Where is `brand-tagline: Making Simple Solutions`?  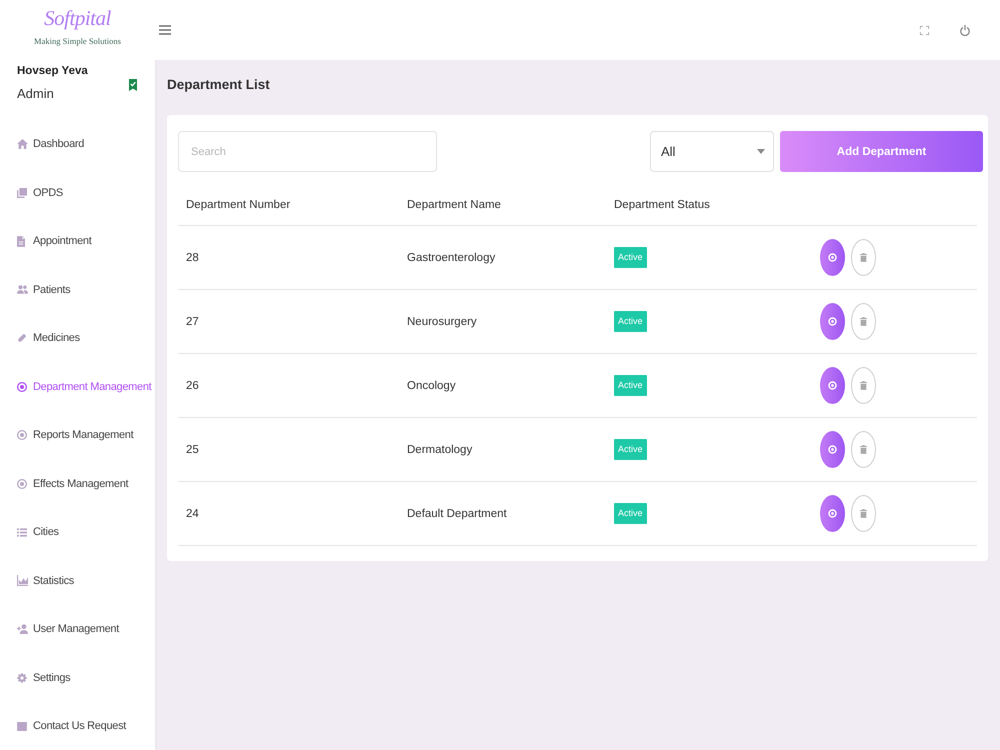 brand-tagline: Making Simple Solutions is located at coordinates (77, 41).